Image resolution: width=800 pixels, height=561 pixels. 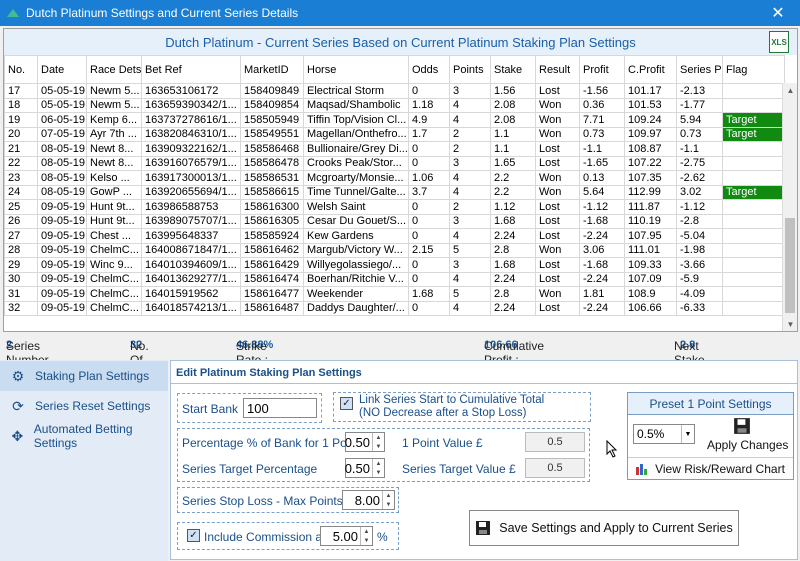 I want to click on column-header: C.Profit, so click(x=650, y=69).